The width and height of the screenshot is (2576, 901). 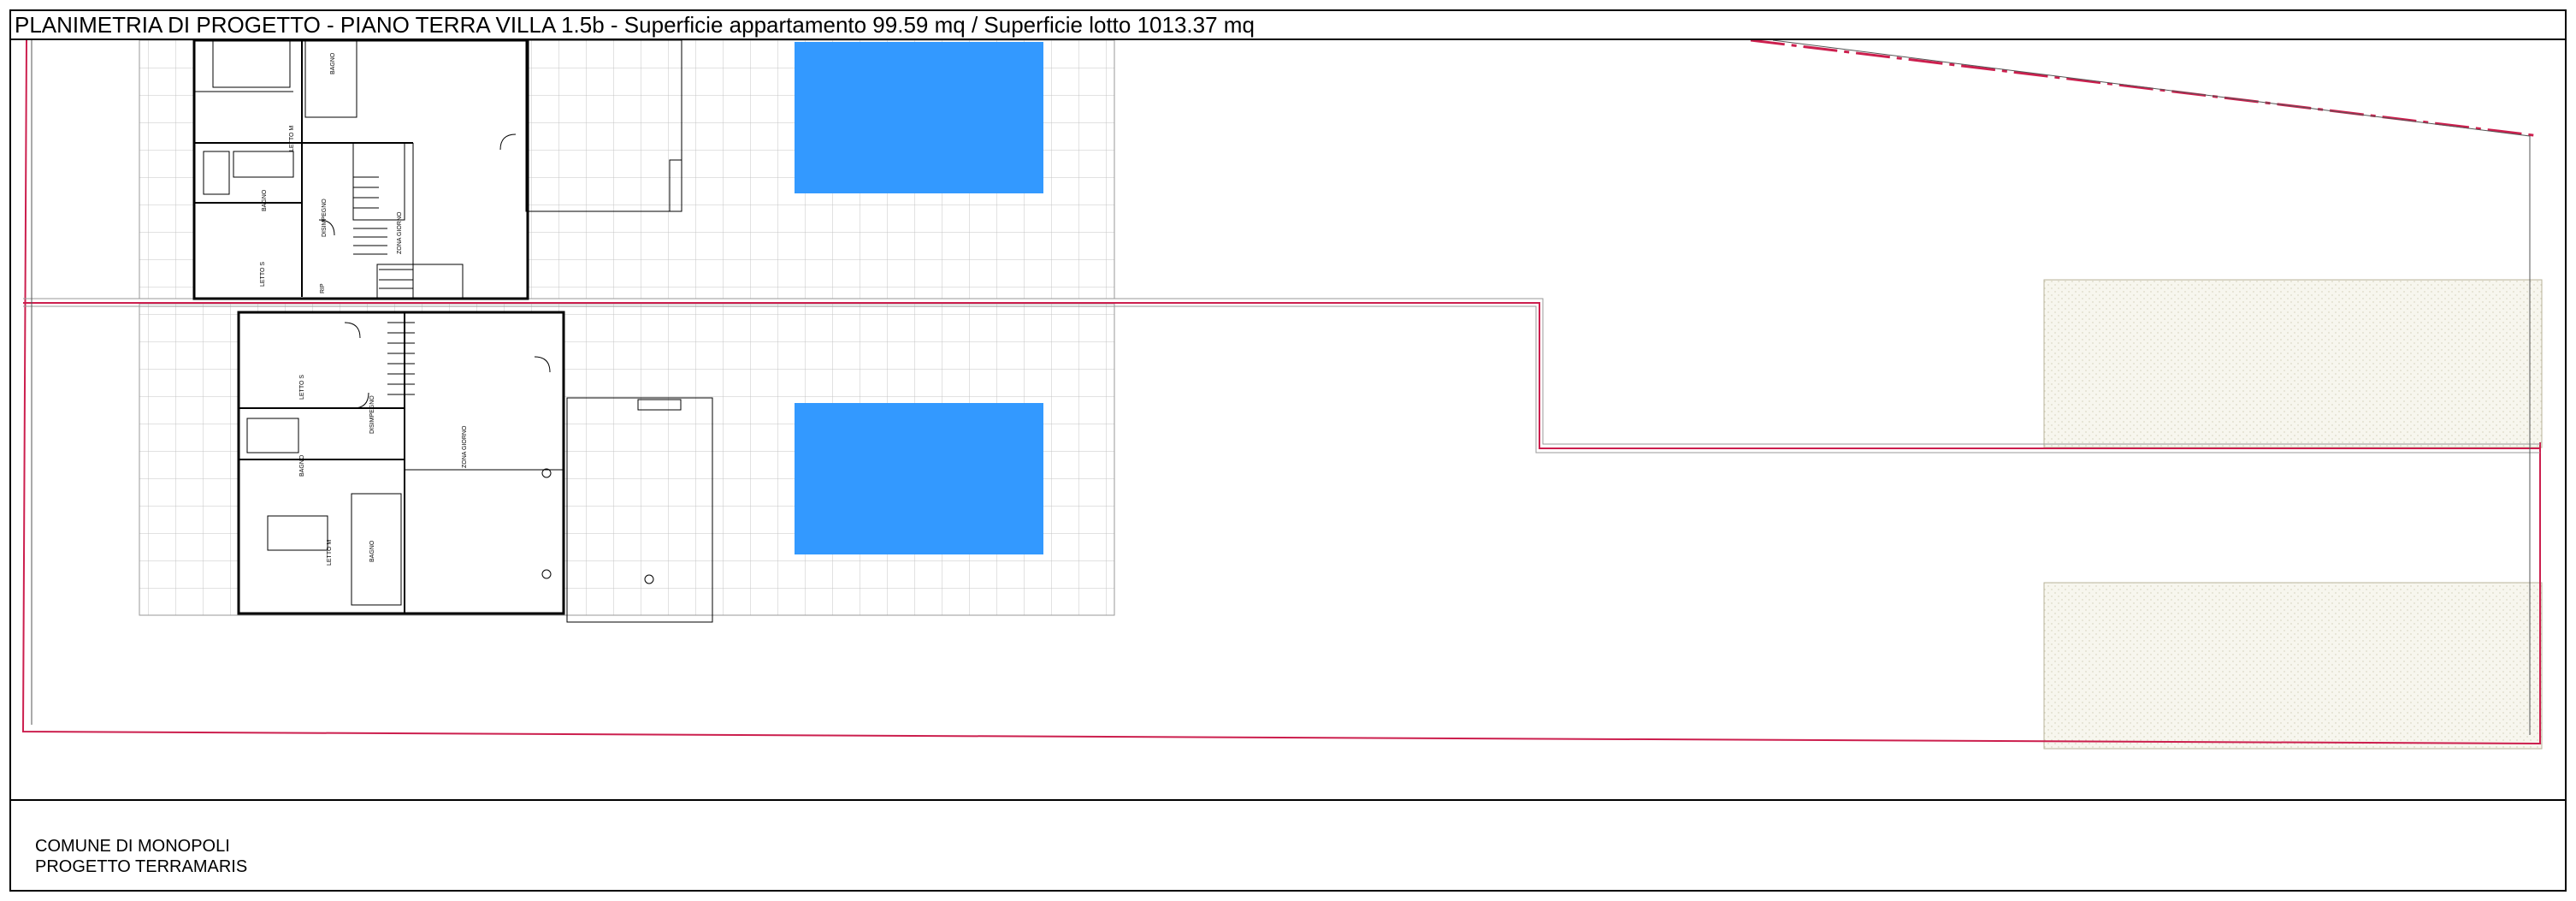 I want to click on room-label-zona-giorno-lower: ZONA GIORNO, so click(x=465, y=446).